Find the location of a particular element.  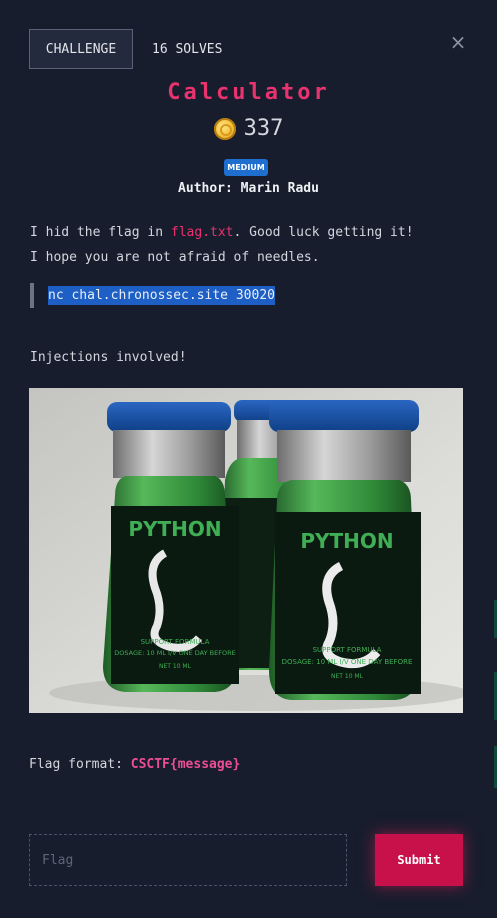

flag-input is located at coordinates (188, 860).